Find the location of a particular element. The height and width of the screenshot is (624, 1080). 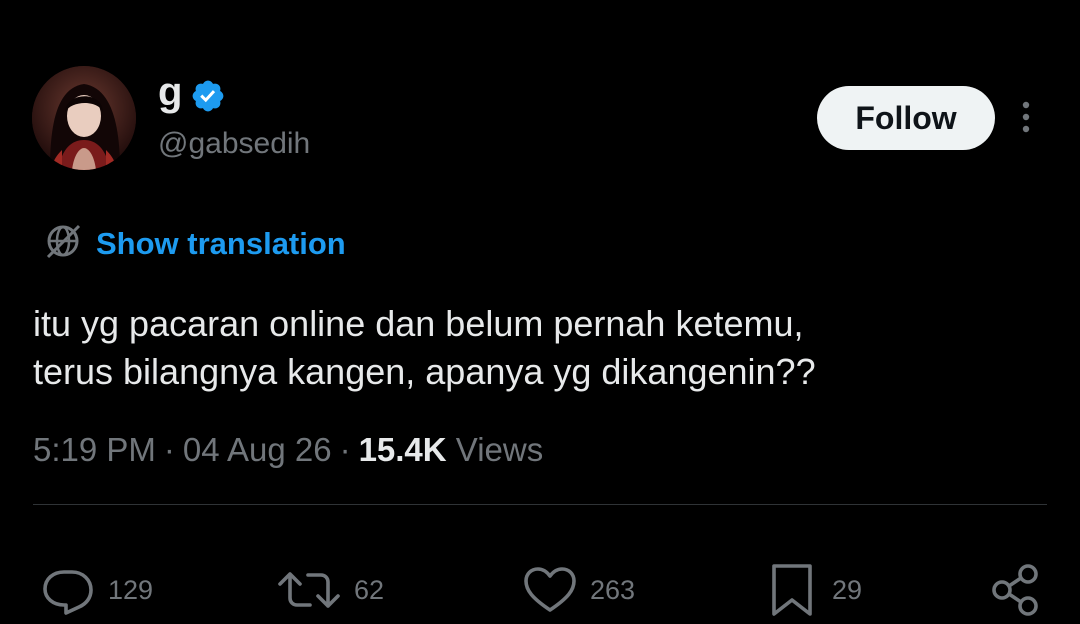

tweet-time: 5:19 PM is located at coordinates (94, 449).